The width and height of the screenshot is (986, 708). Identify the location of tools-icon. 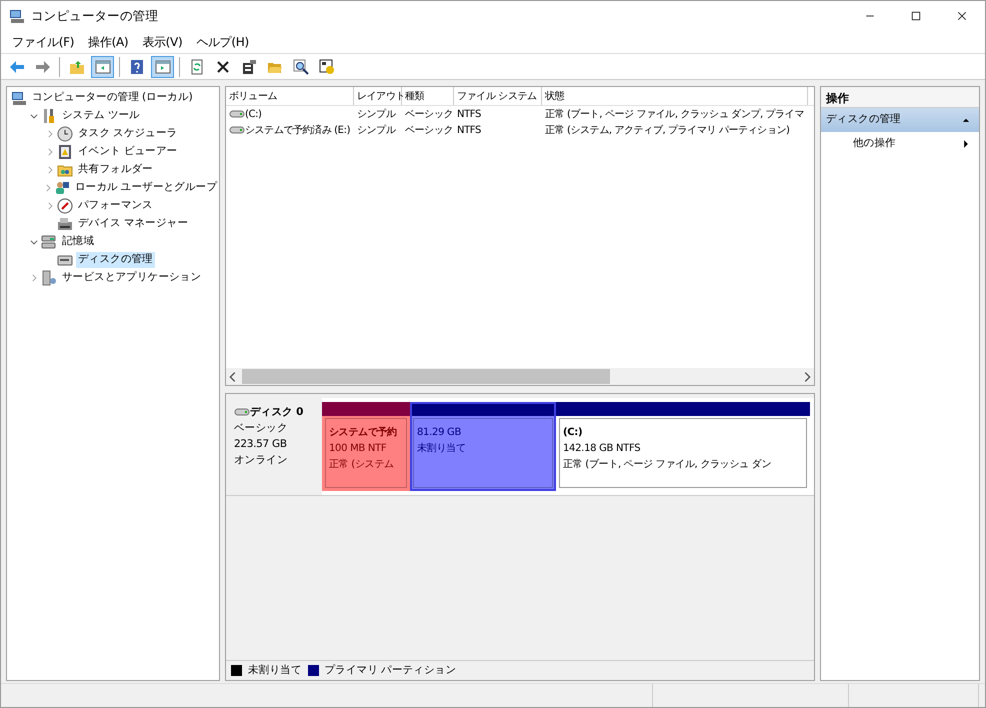
(49, 116).